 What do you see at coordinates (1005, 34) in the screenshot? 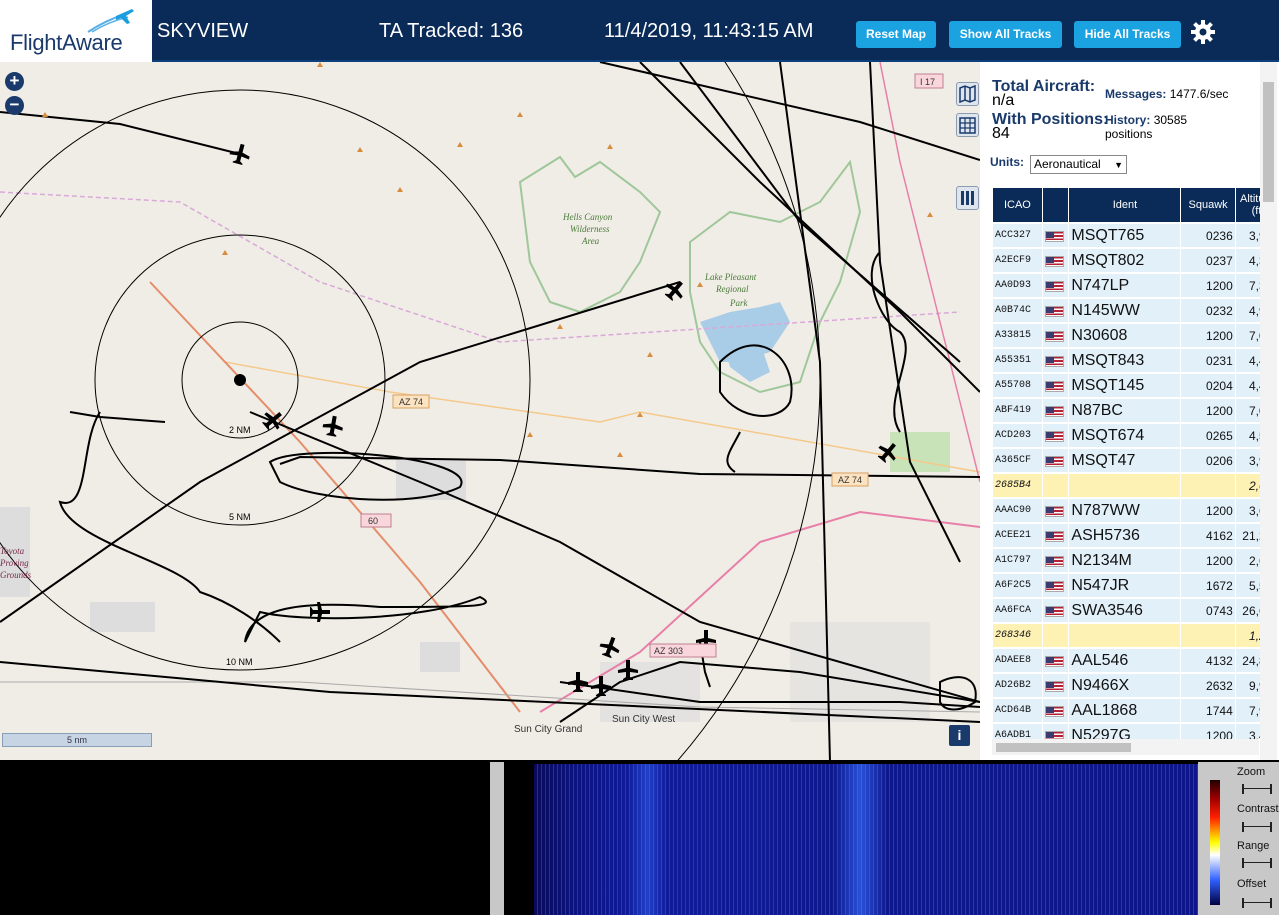
I see `show-all-tracks-button: Show All Tracks` at bounding box center [1005, 34].